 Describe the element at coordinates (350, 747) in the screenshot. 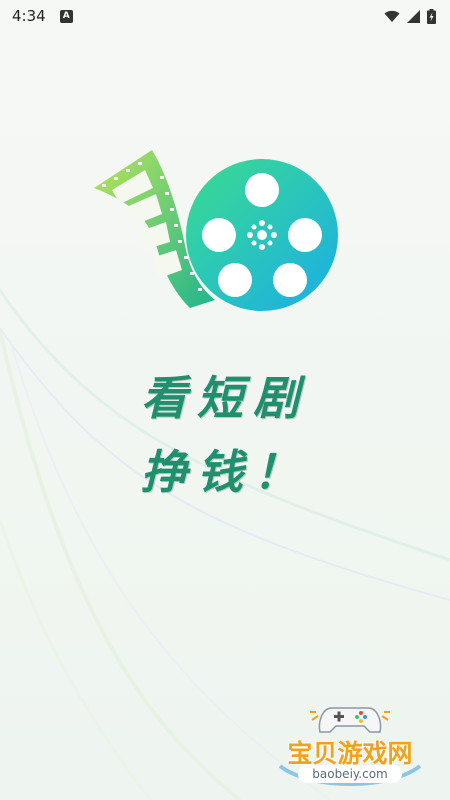

I see `watermark: 宝贝游戏网 baobeiy.com` at that location.